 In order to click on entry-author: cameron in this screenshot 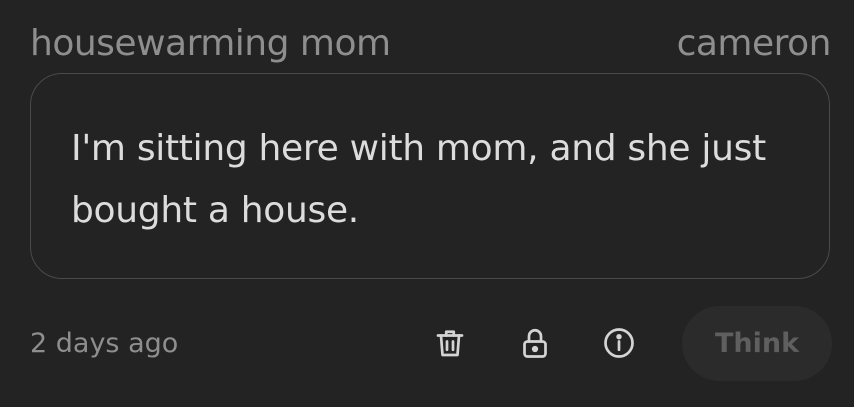, I will do `click(754, 43)`.